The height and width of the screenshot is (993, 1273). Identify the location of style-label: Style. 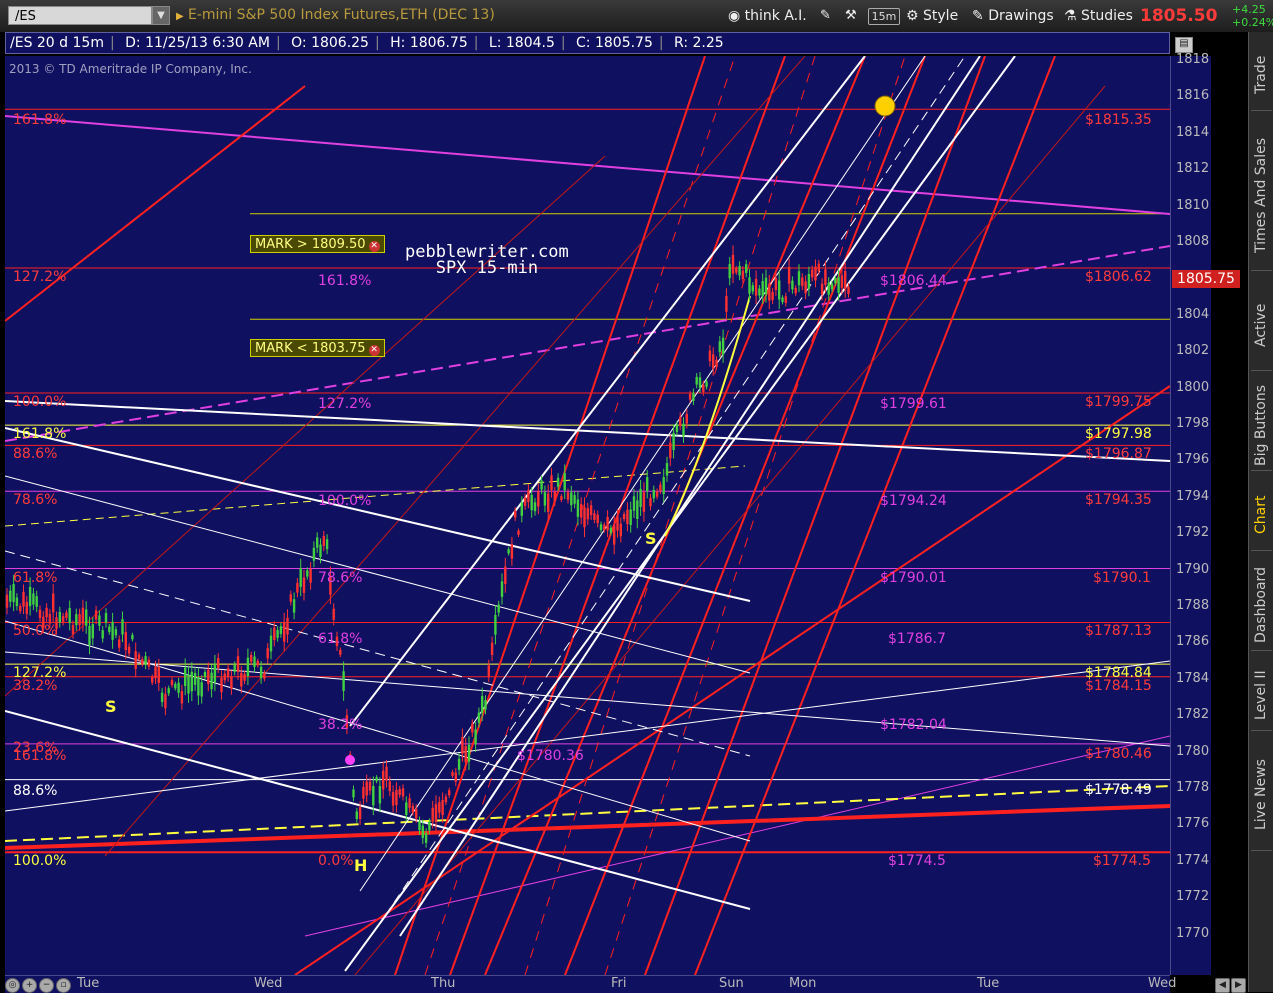
(941, 16).